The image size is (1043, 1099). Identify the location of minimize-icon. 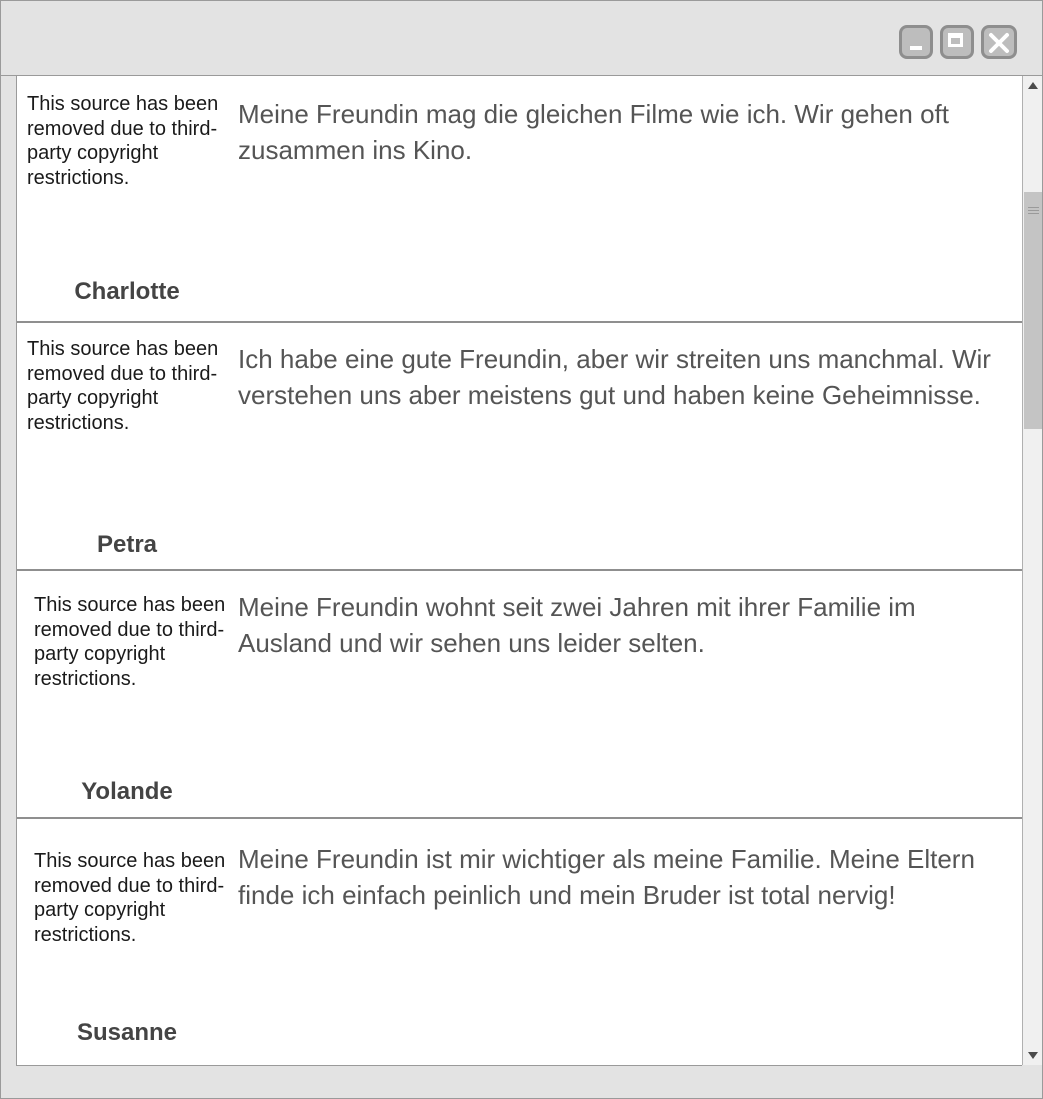
(916, 48).